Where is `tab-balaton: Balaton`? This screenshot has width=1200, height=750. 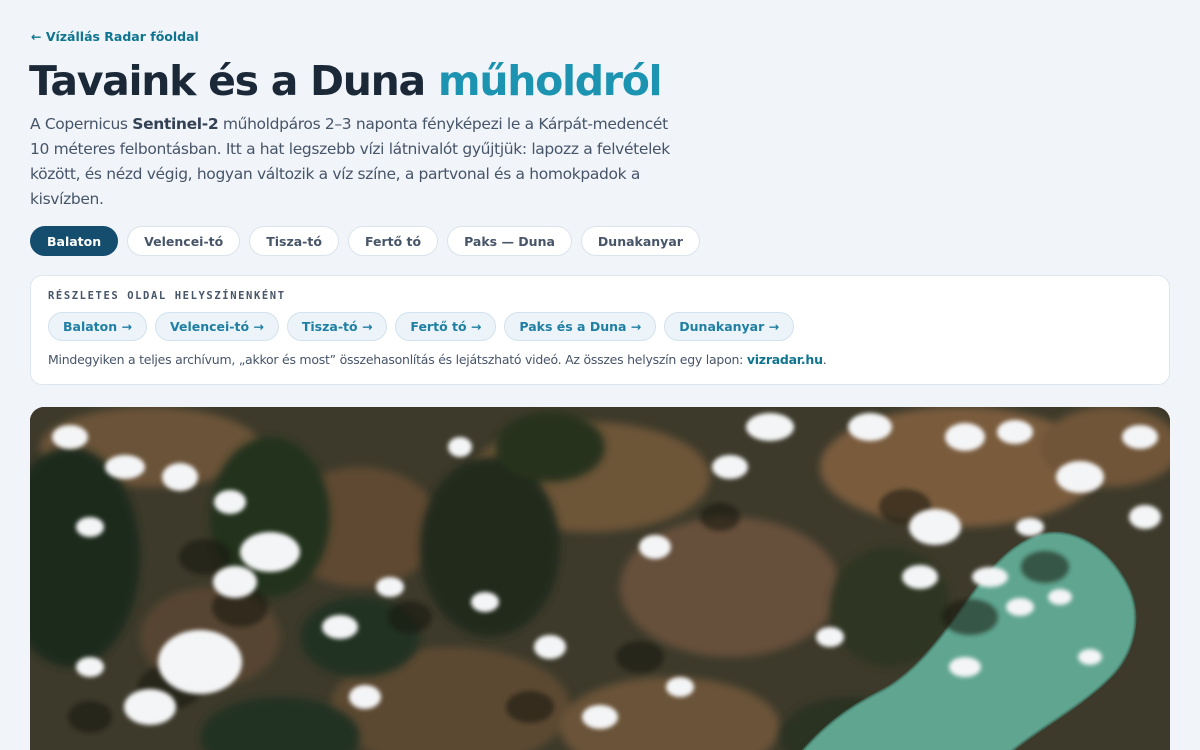 tab-balaton: Balaton is located at coordinates (74, 241).